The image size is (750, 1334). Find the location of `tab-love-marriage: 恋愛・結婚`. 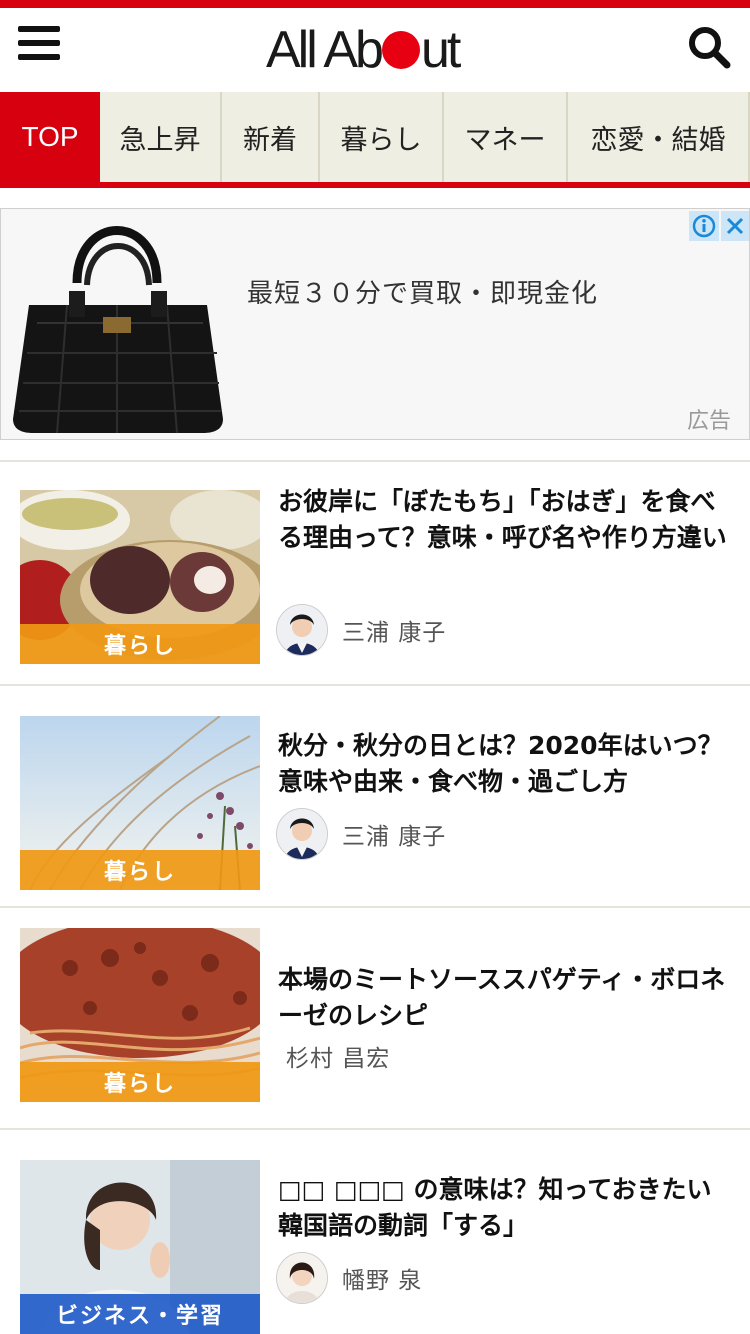

tab-love-marriage: 恋愛・結婚 is located at coordinates (659, 137).